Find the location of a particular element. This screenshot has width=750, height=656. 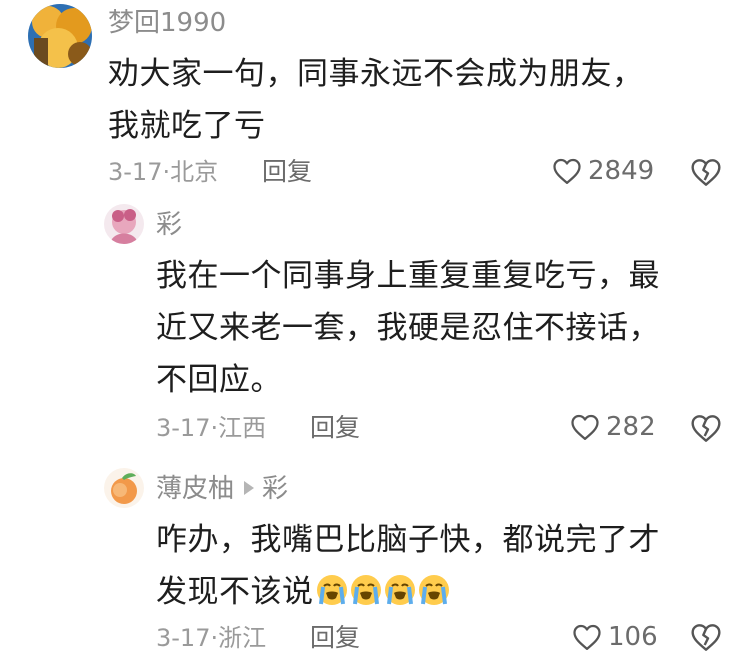

comment-text: 劝大家一句，同事永远不会成为朋友， 我就吃了亏 is located at coordinates (423, 100).